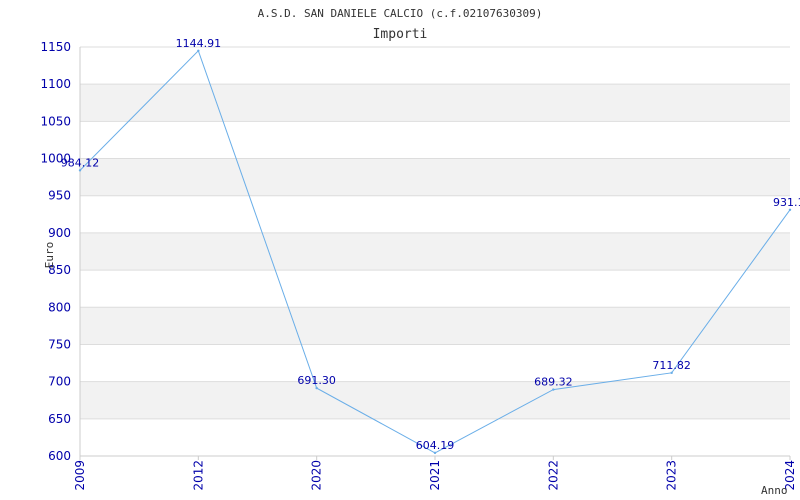 The height and width of the screenshot is (500, 800). What do you see at coordinates (80, 475) in the screenshot?
I see `x-tick-label: 2009` at bounding box center [80, 475].